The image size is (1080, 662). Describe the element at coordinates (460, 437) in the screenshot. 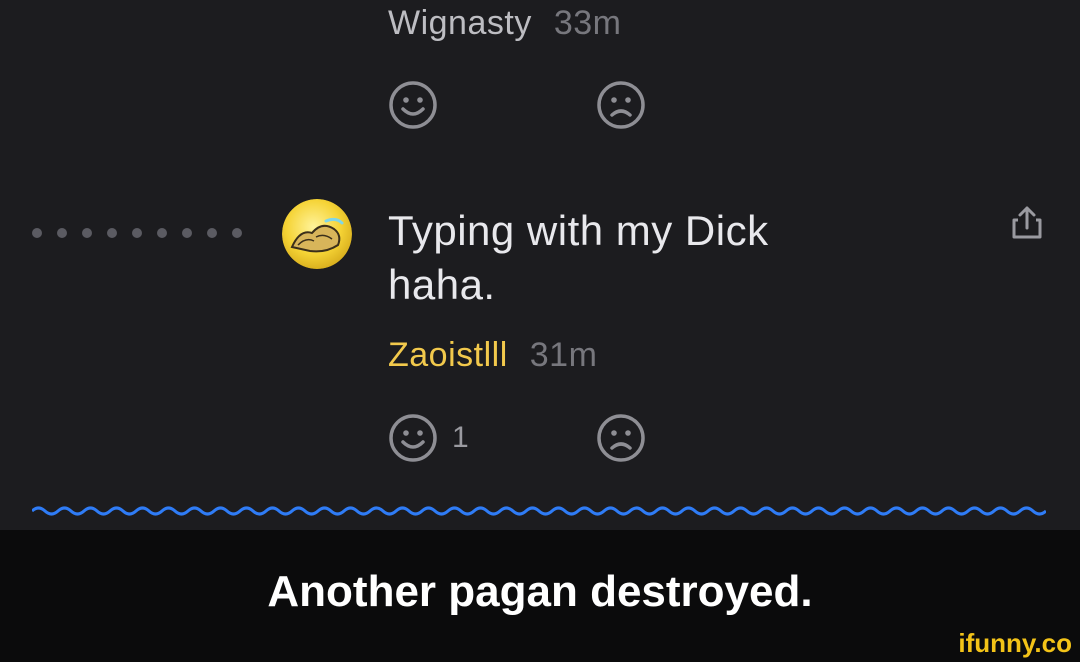

I see `smile-count: 1` at that location.